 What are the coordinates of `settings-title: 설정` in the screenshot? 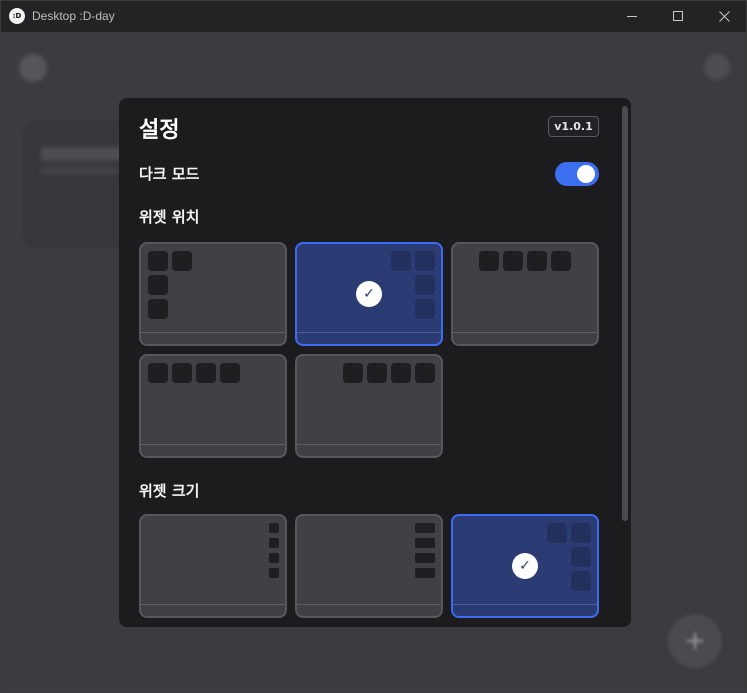 It's located at (159, 130).